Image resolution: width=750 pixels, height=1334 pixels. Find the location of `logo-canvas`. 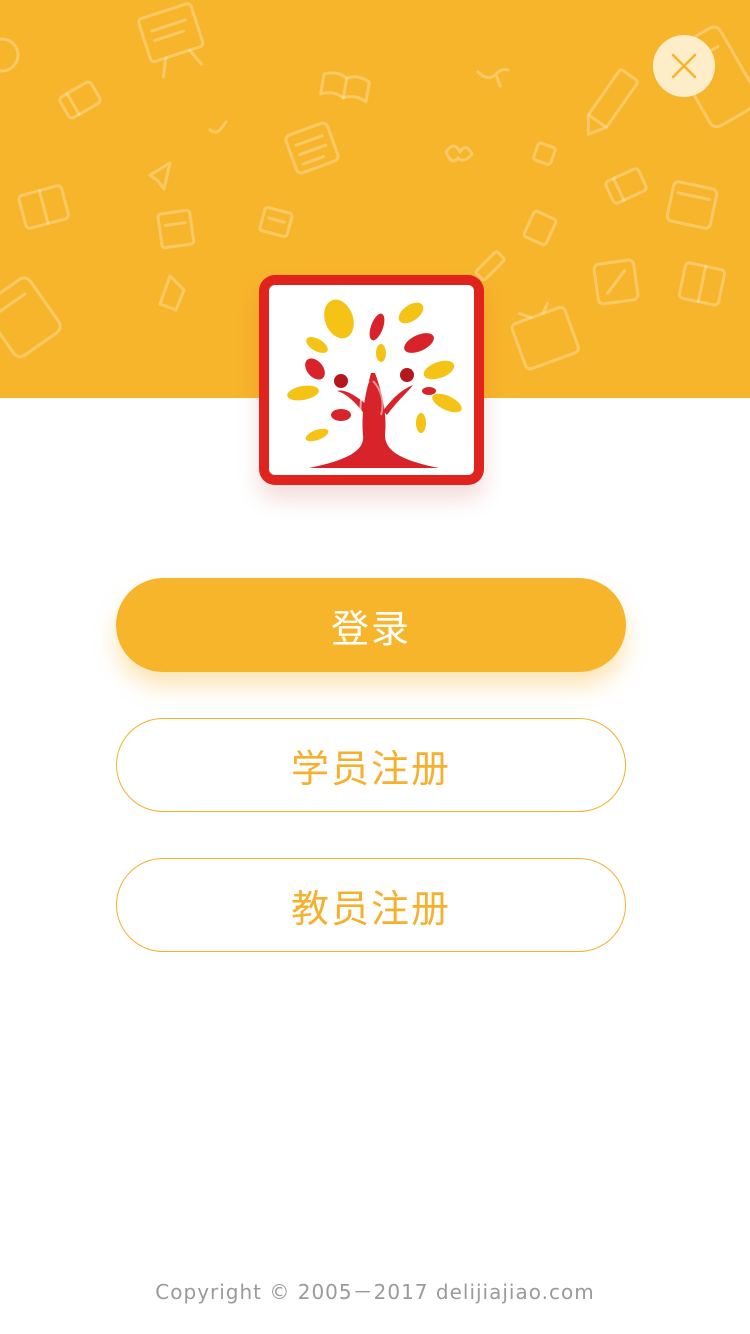

logo-canvas is located at coordinates (371, 380).